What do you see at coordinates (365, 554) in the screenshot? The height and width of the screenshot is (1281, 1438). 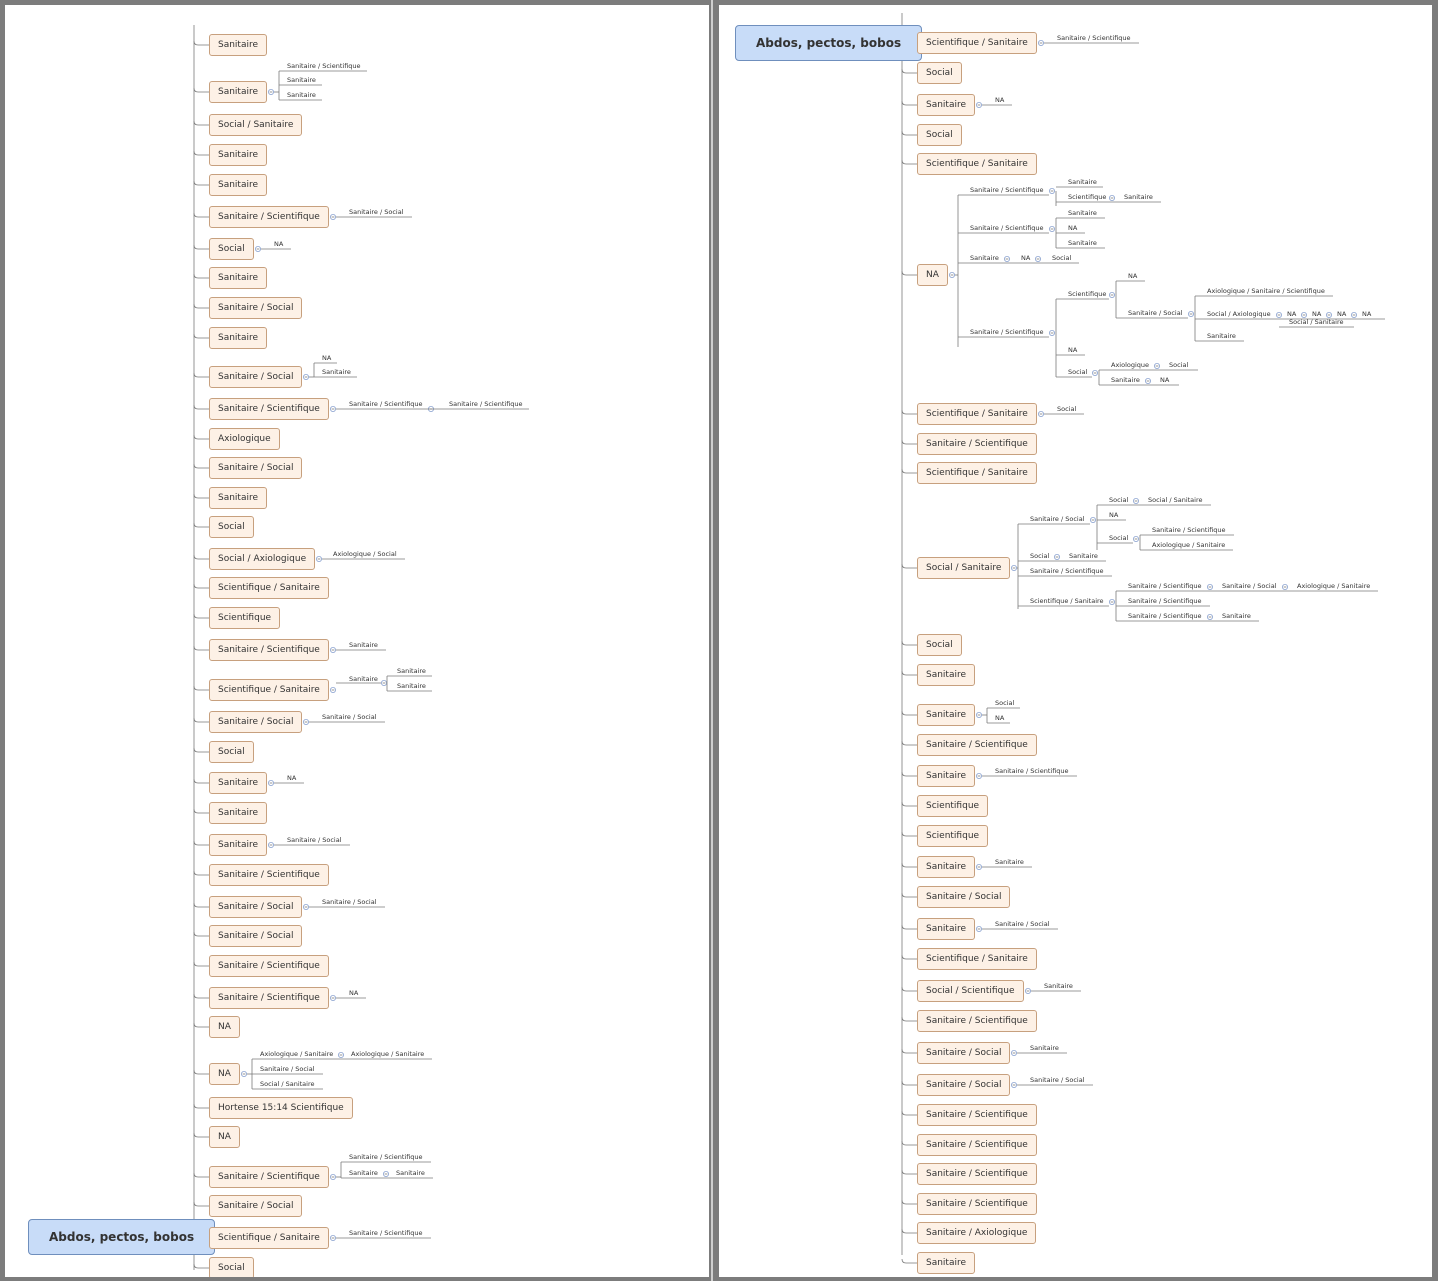 I see `subtopic-label: Axiologique / Social` at bounding box center [365, 554].